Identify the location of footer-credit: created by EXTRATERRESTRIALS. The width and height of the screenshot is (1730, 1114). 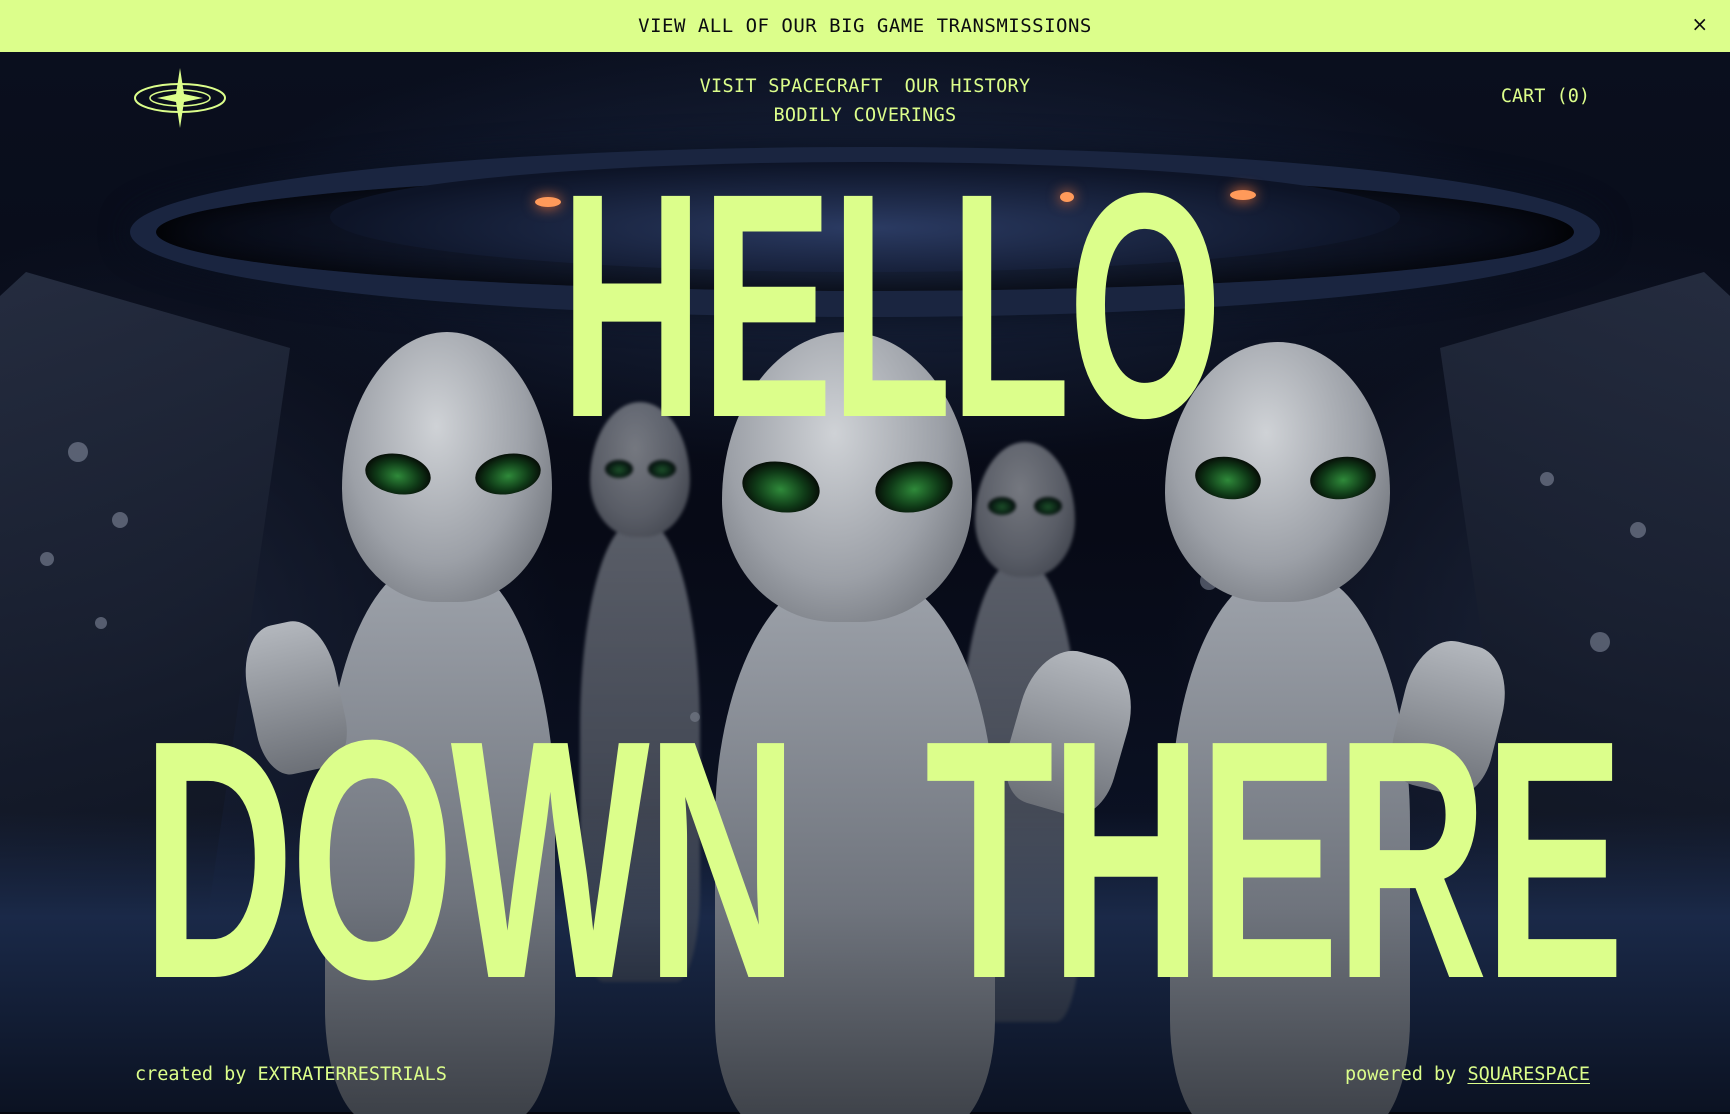
(291, 1074).